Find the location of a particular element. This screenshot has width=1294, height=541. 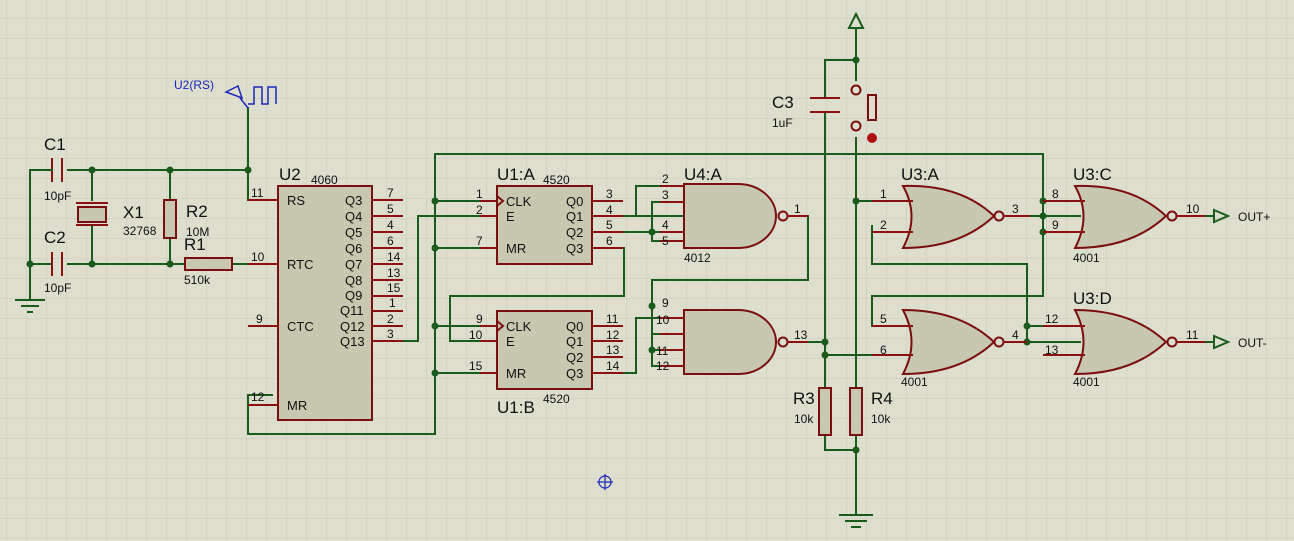

u2-pin: 13 is located at coordinates (394, 273).